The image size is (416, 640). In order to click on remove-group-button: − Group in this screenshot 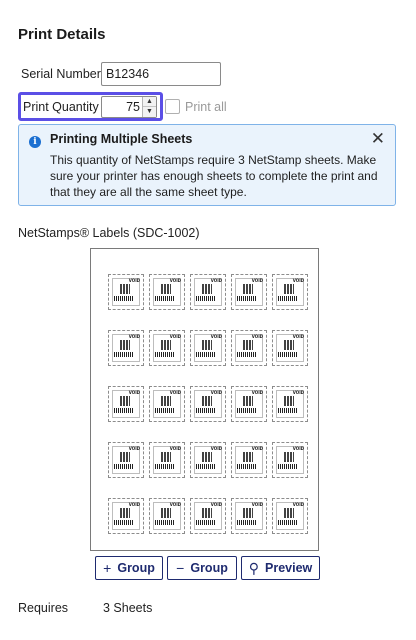, I will do `click(202, 568)`.